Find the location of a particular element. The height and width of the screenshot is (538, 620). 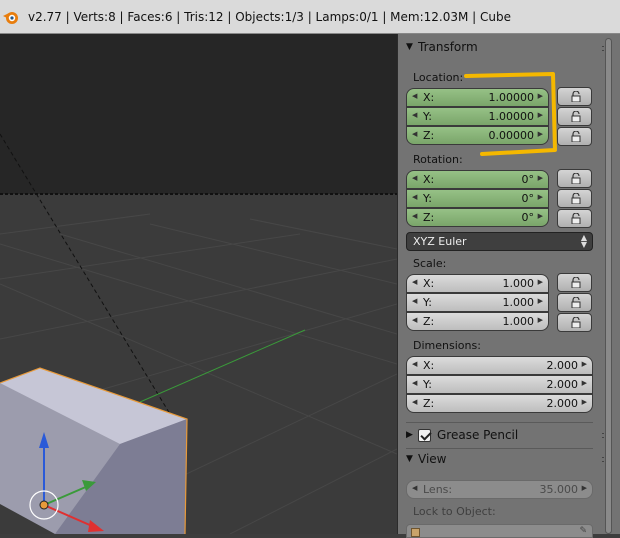

rotation-z-field: ◀ Z: 0° ▶ is located at coordinates (477, 217).